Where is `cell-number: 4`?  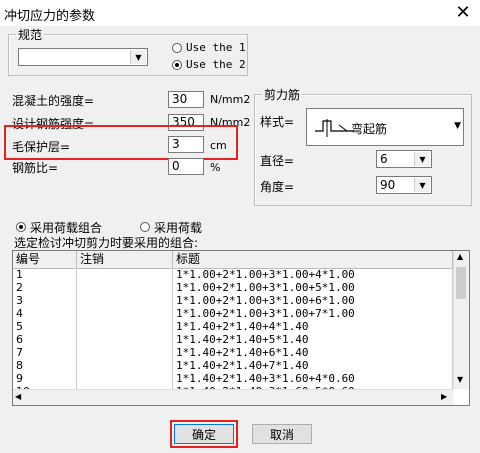 cell-number: 4 is located at coordinates (45, 313).